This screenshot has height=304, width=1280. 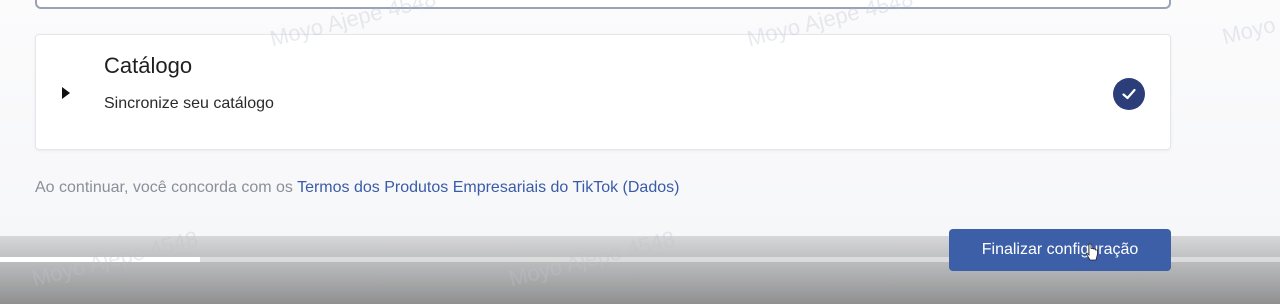 I want to click on terms-prefix: Ao continuar, você concorda com os, so click(x=166, y=187).